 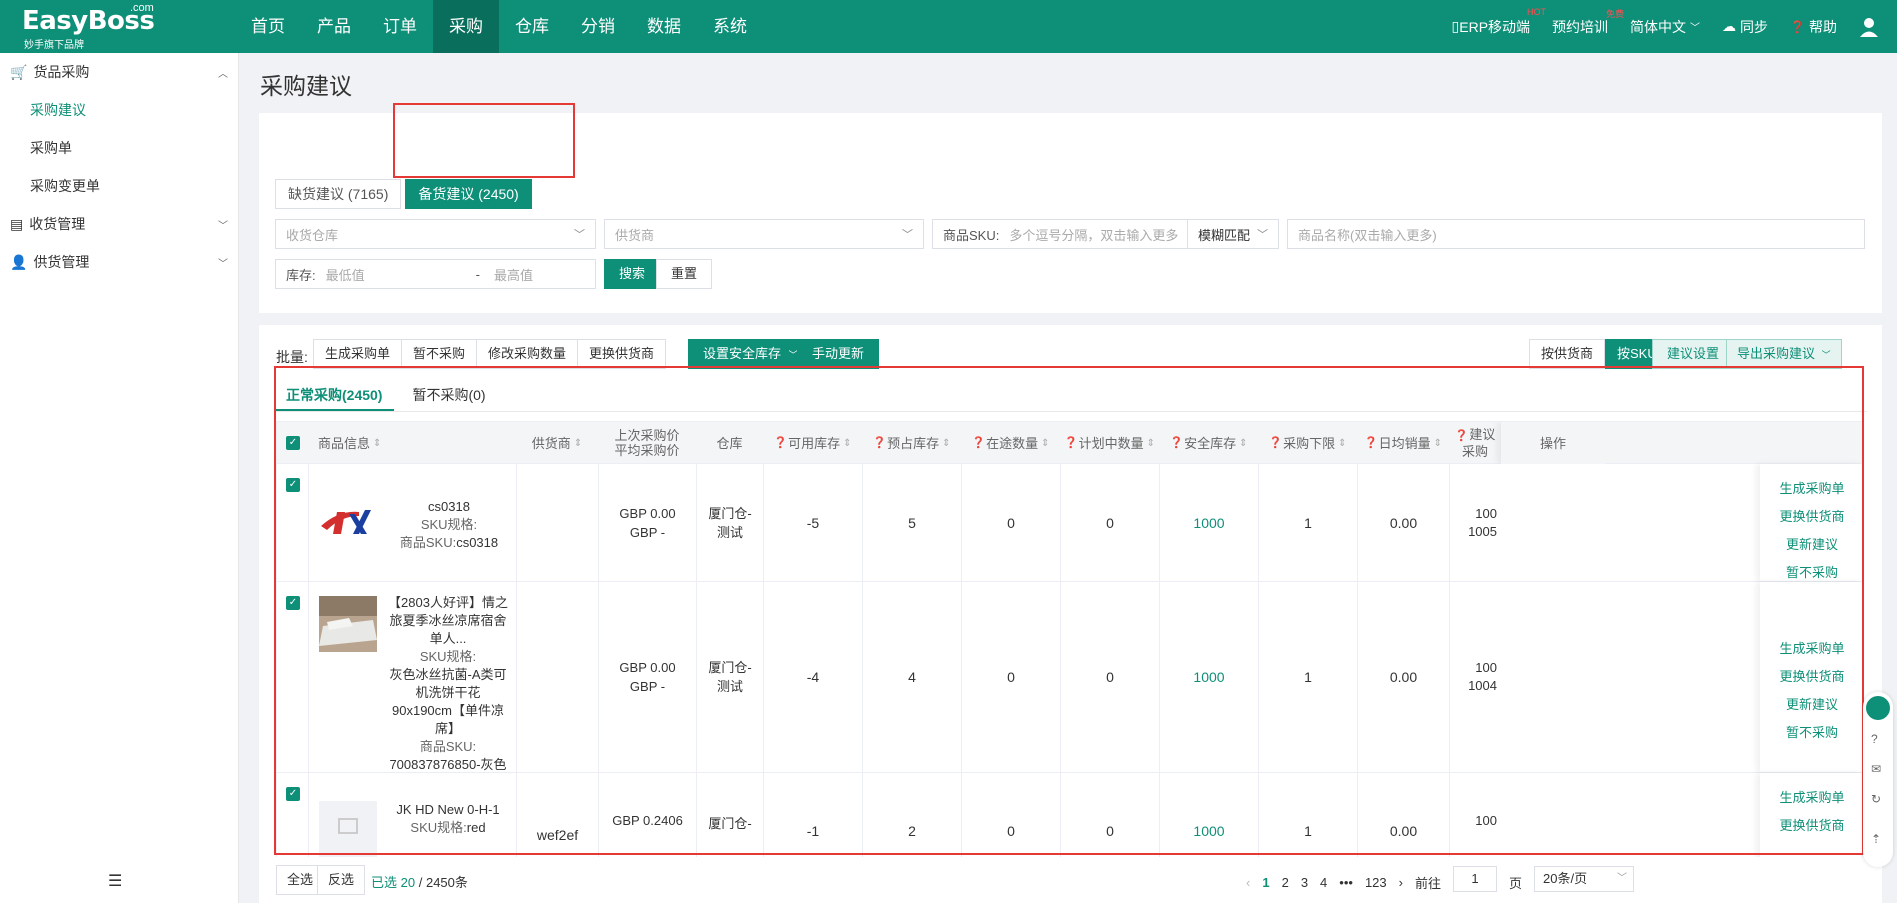 What do you see at coordinates (1693, 354) in the screenshot?
I see `suggestion-settings-button: 建议设置` at bounding box center [1693, 354].